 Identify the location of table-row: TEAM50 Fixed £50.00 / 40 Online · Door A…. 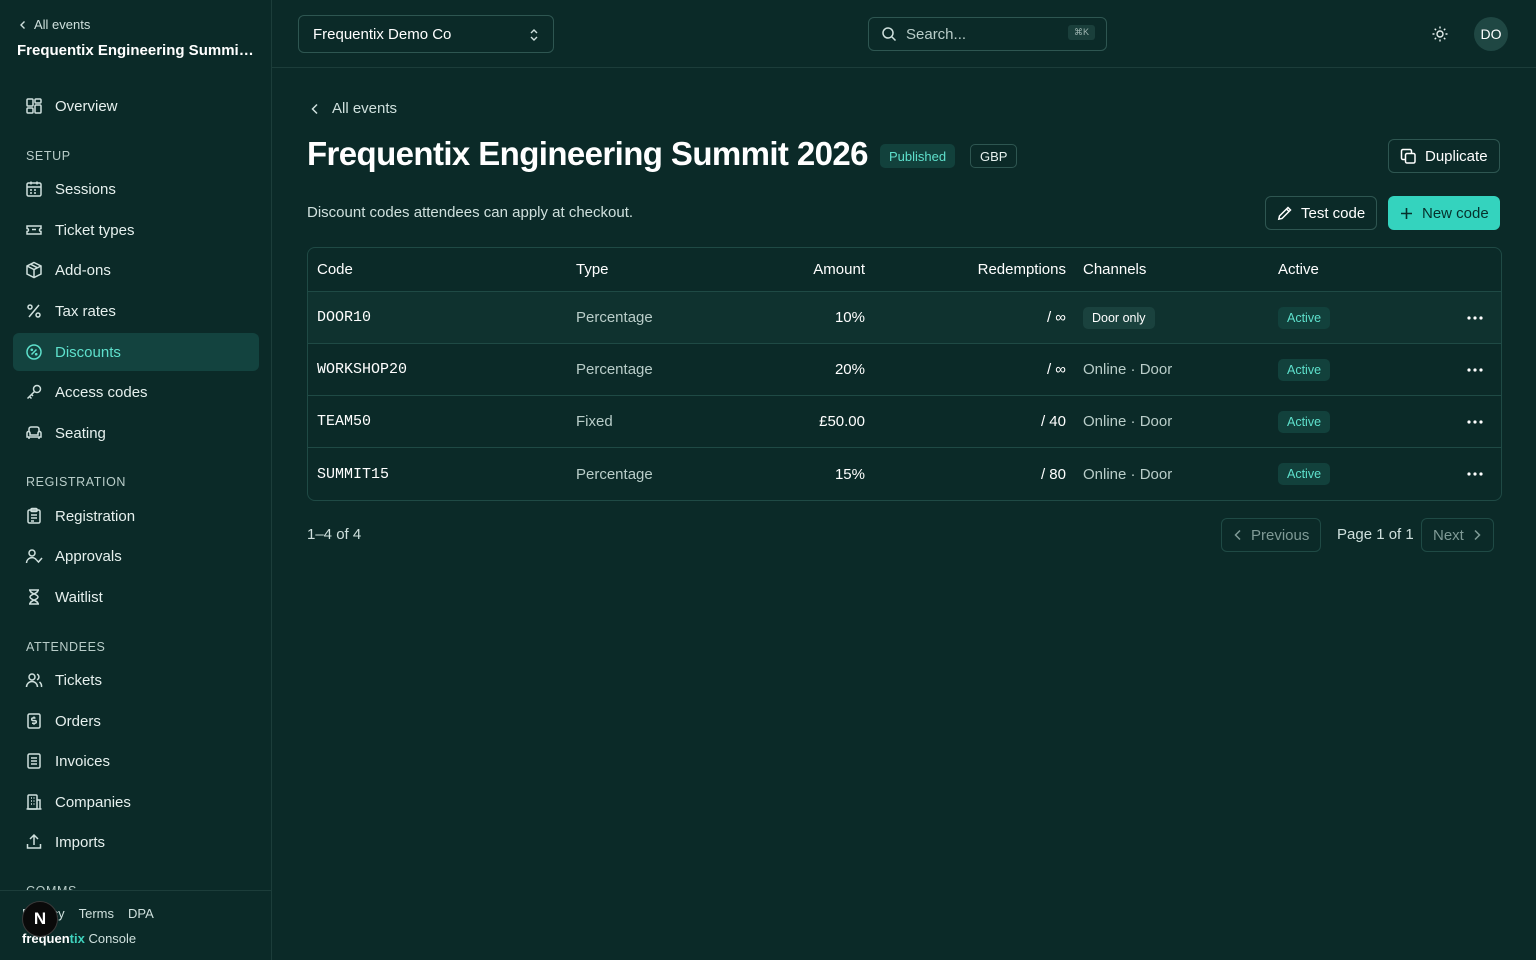
(904, 422).